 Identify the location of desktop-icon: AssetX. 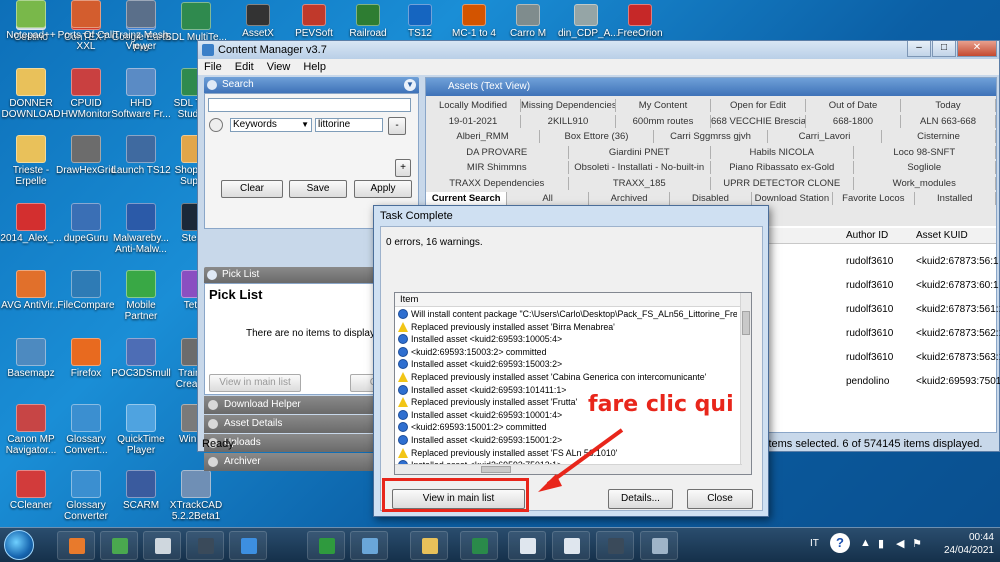
(258, 21).